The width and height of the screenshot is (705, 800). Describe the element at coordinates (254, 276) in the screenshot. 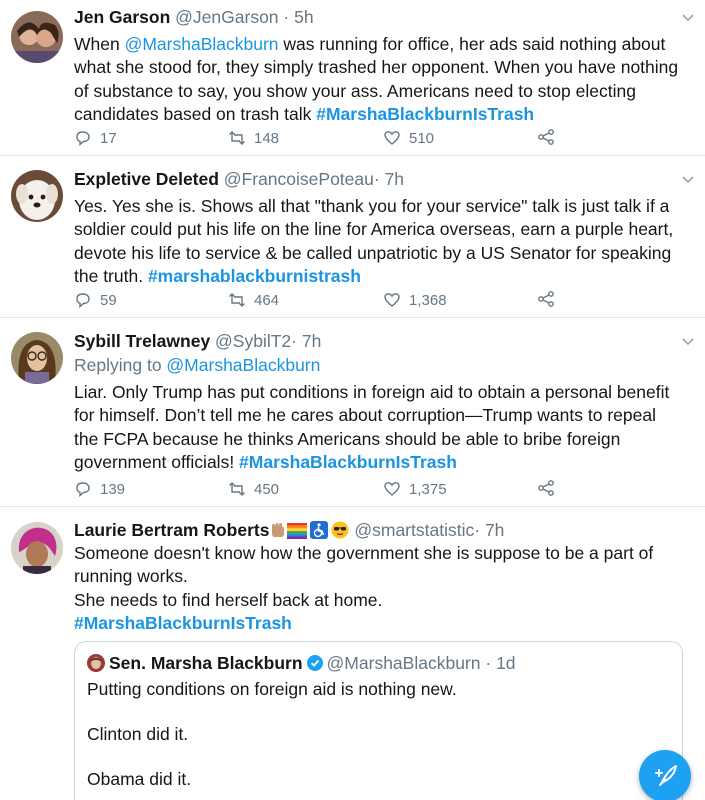

I see `hashtag-link: #marshablackburnistrash` at that location.